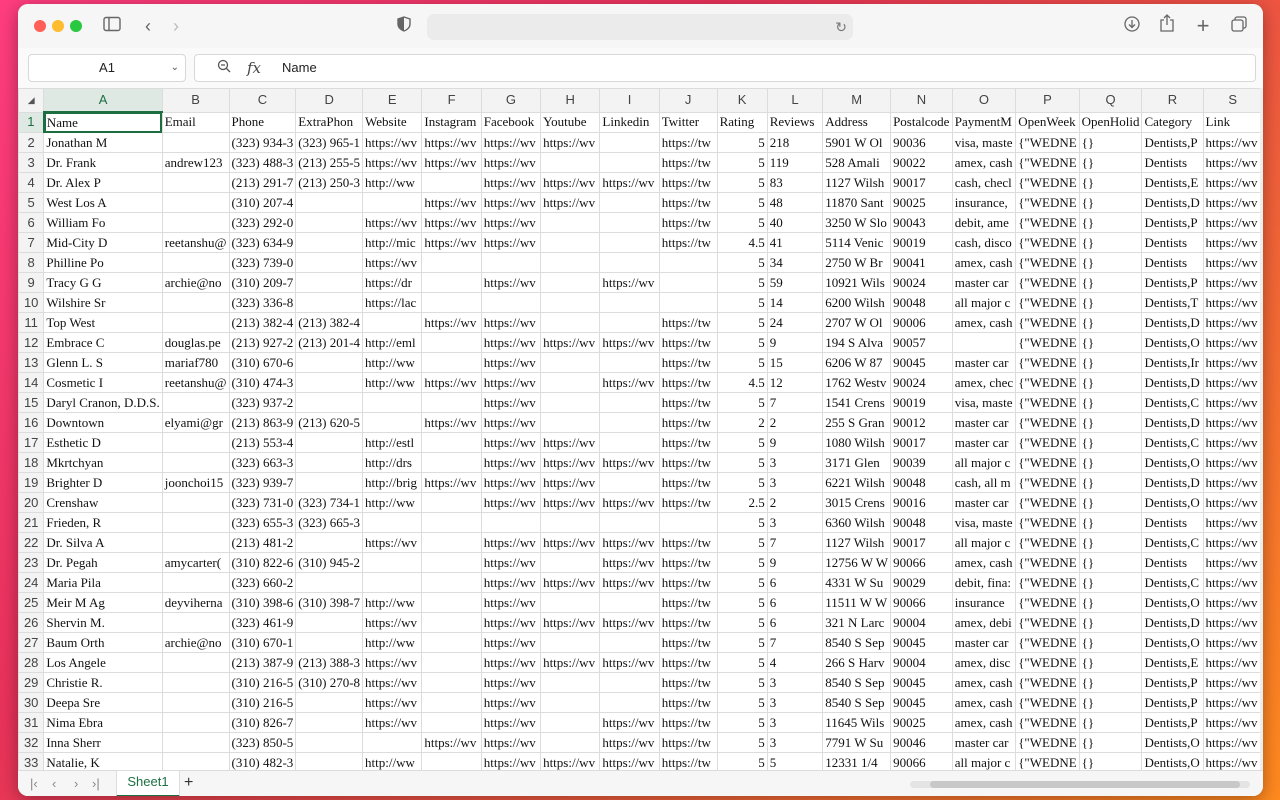 The width and height of the screenshot is (1280, 800). What do you see at coordinates (103, 622) in the screenshot?
I see `cell: Shervin M.` at bounding box center [103, 622].